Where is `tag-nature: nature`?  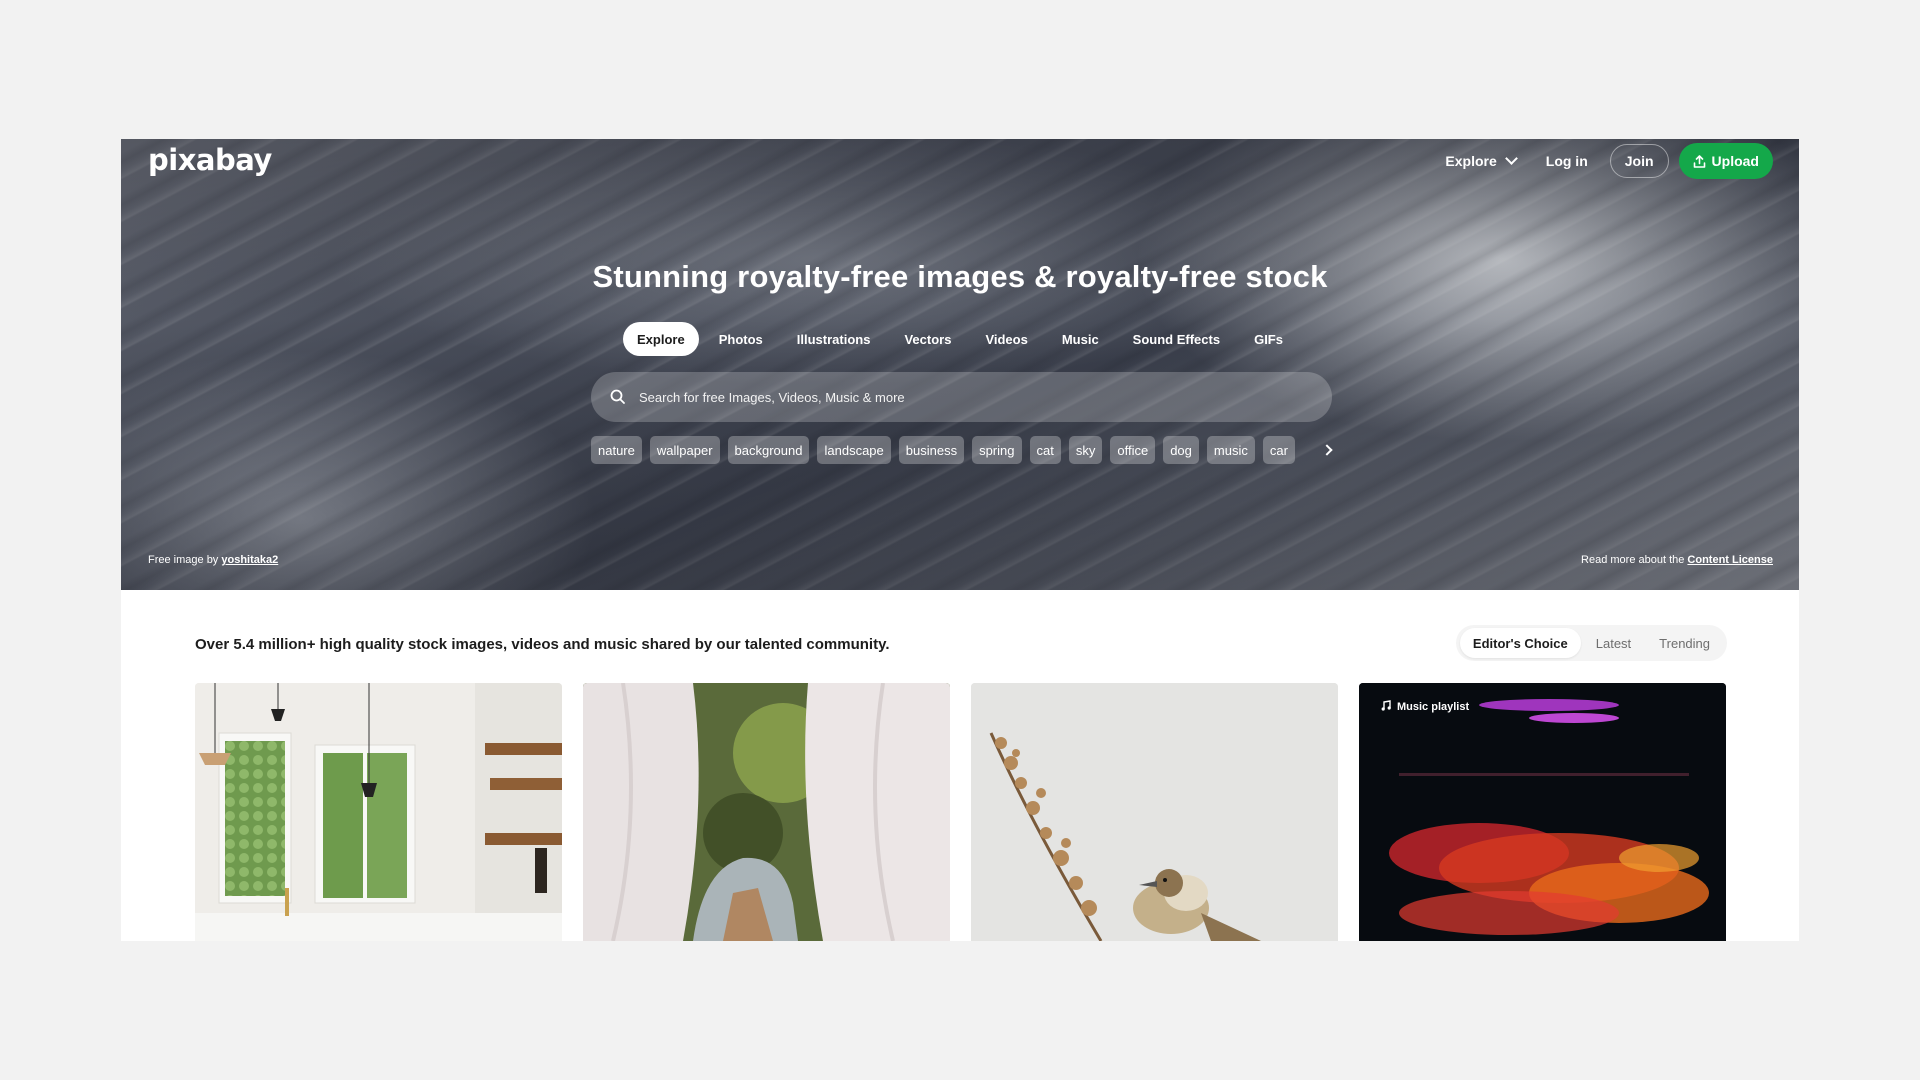 tag-nature: nature is located at coordinates (616, 450).